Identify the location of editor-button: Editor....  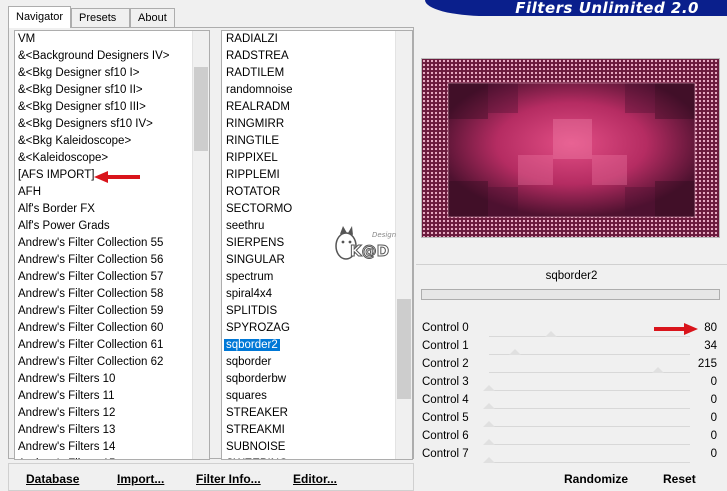
(315, 479).